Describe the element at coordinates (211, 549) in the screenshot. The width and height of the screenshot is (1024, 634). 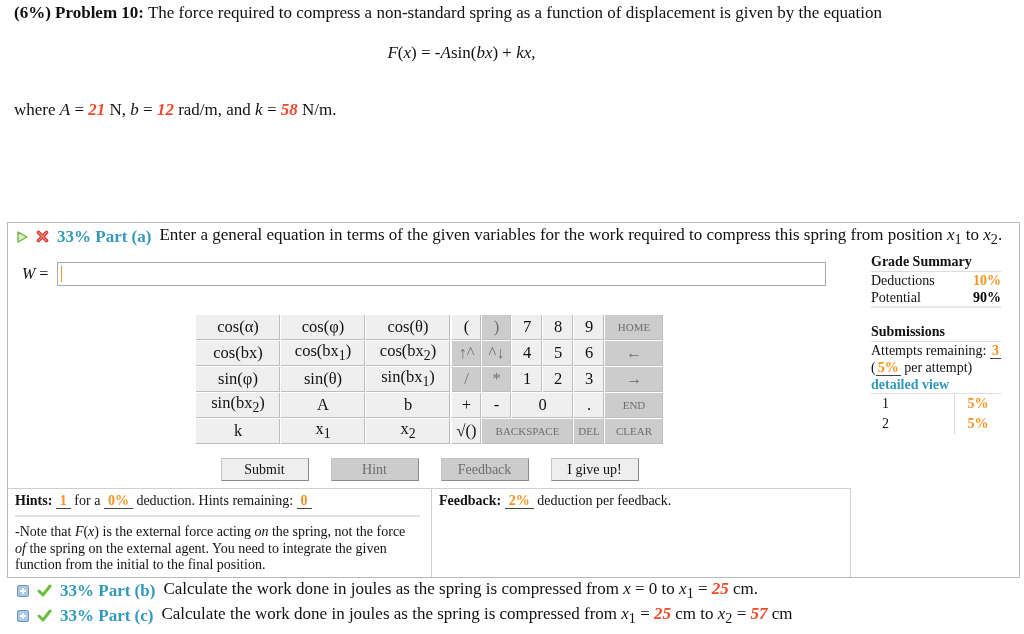
I see `hint-note: -Note that F(x) is the external force acting on the spring, not the force of the spring on the external agent. You need to integrate the given function from the initial to the final position.` at that location.